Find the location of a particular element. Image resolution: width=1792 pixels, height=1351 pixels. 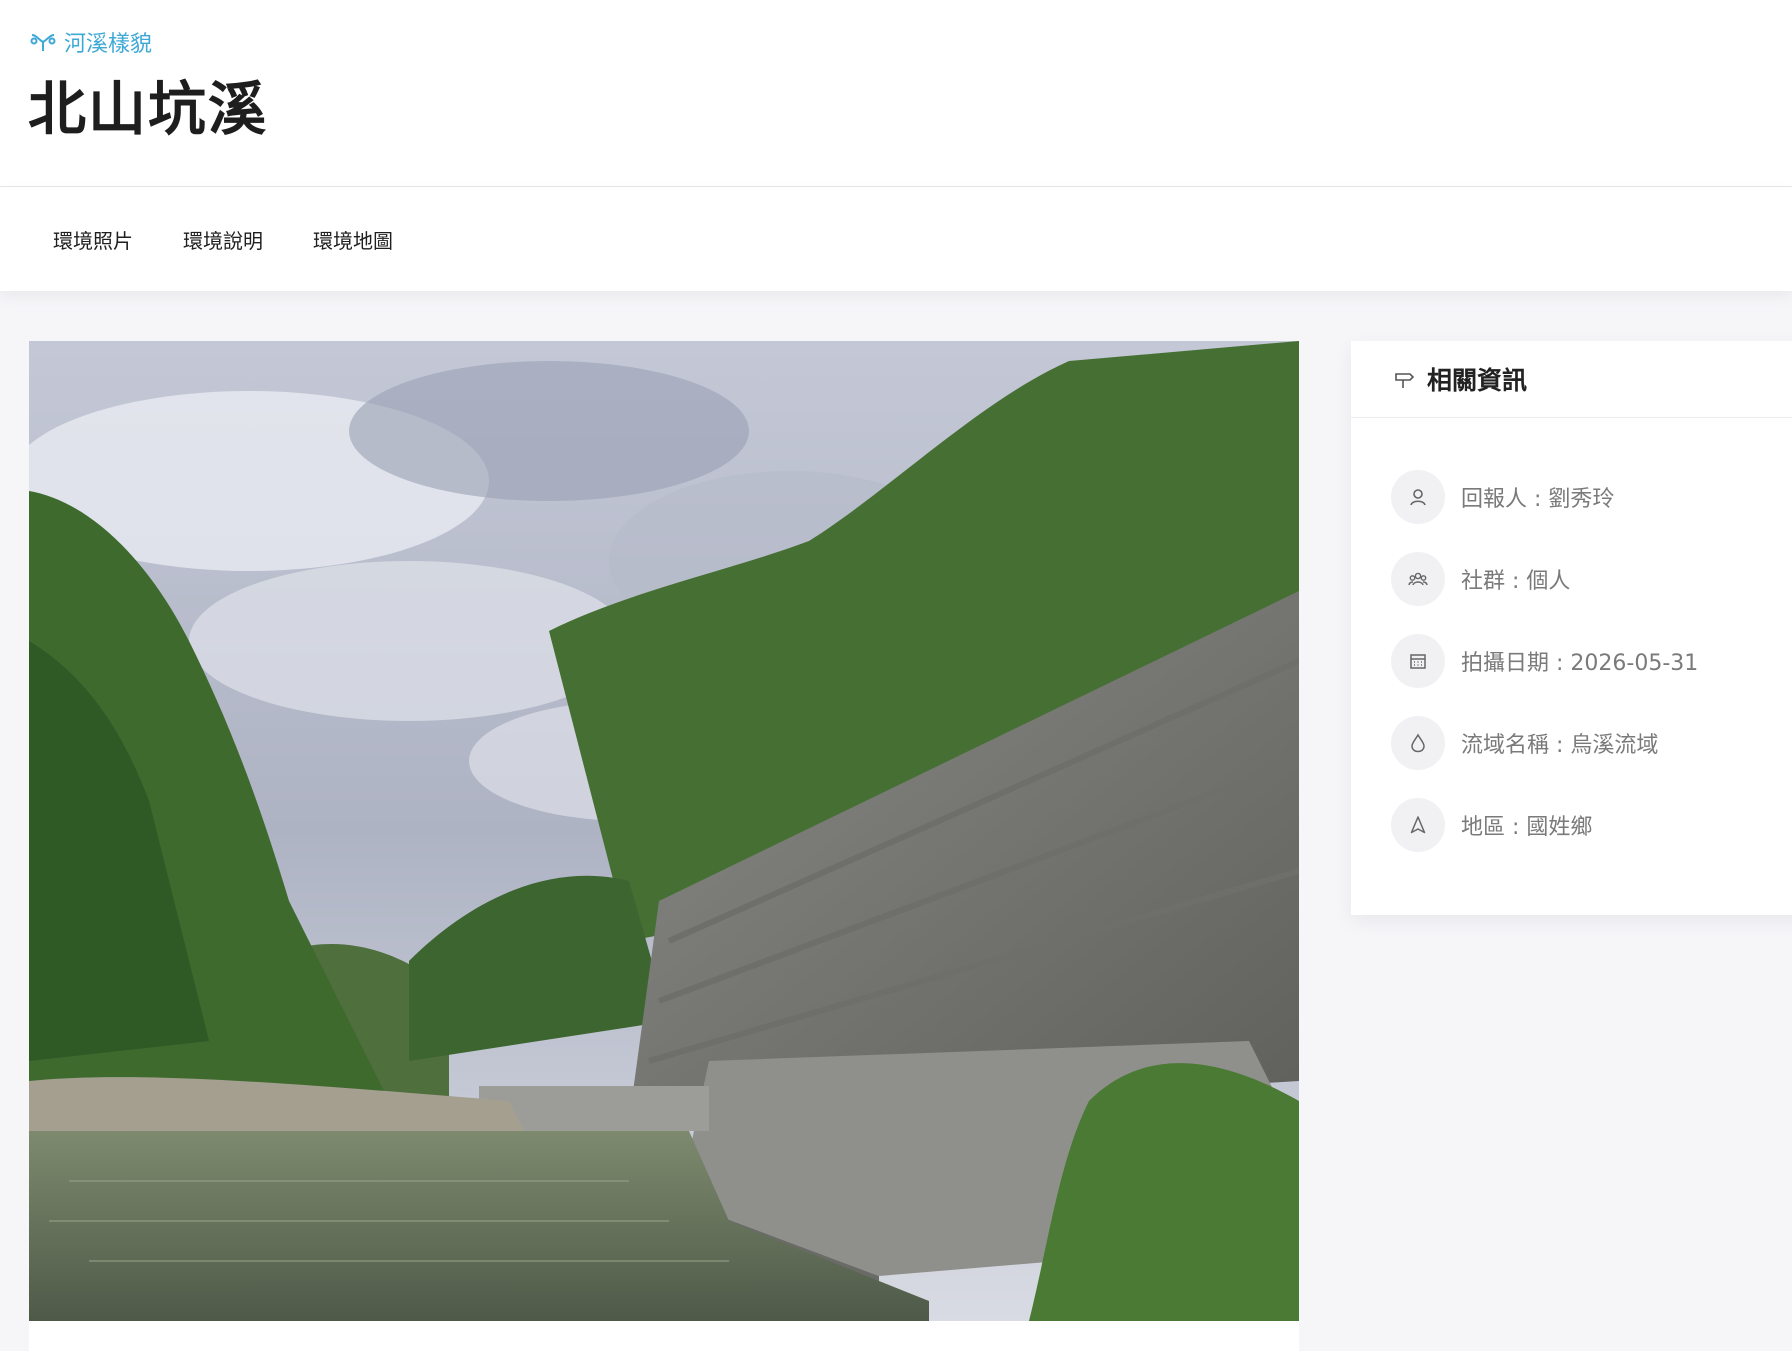

info-text: 地區 : 國姓鄉 is located at coordinates (1527, 827).